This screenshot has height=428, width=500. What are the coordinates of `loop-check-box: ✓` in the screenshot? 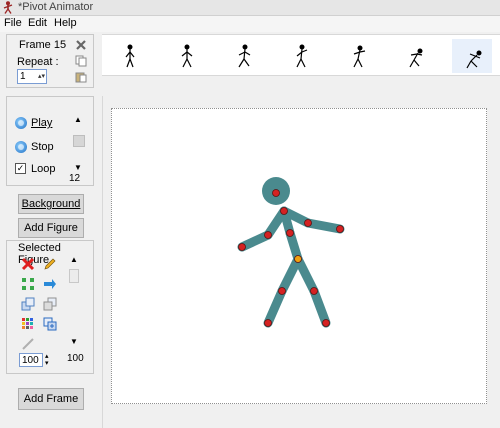 It's located at (20, 168).